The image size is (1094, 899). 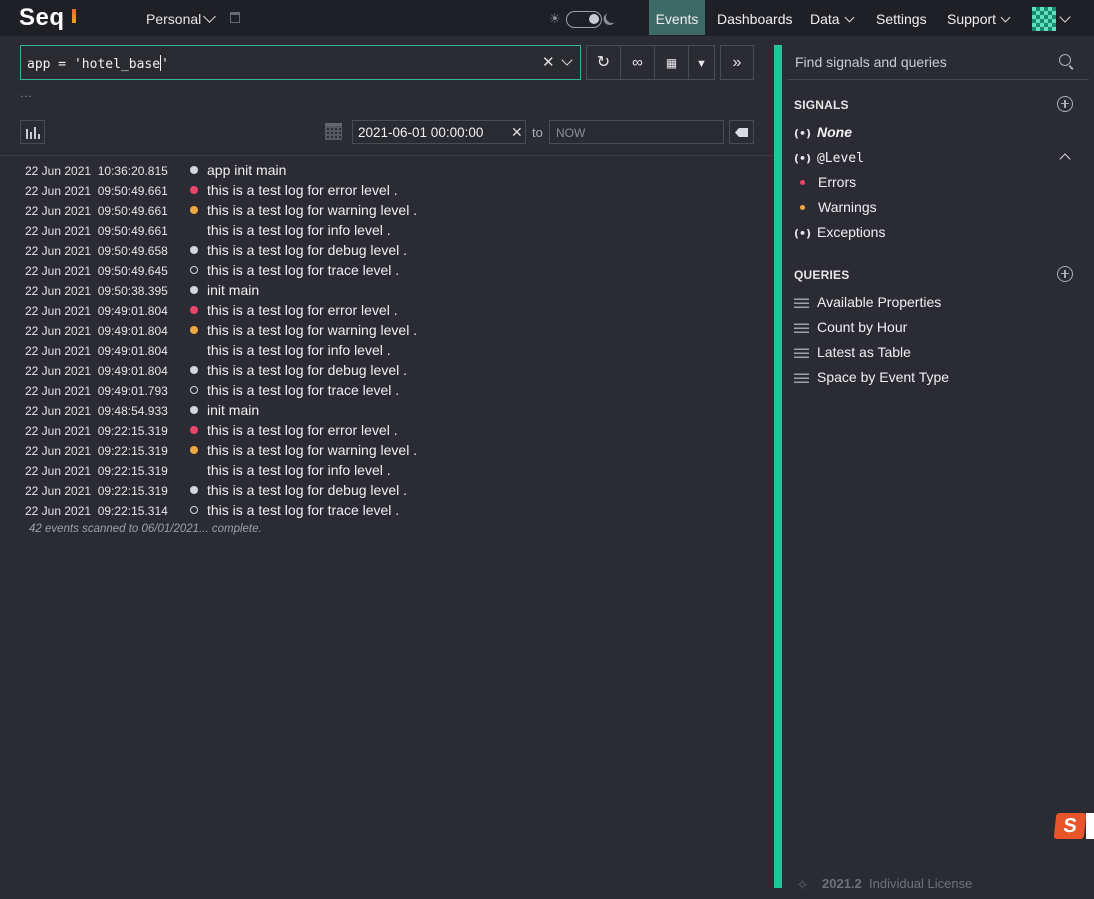 I want to click on query-space-by-event-type: Space by Event Type, so click(x=871, y=379).